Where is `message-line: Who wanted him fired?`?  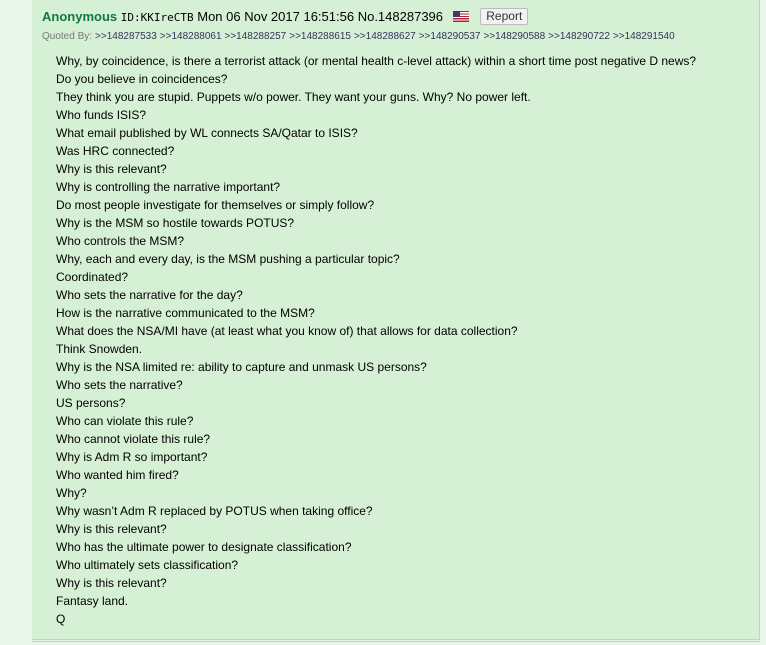 message-line: Who wanted him fired? is located at coordinates (117, 475).